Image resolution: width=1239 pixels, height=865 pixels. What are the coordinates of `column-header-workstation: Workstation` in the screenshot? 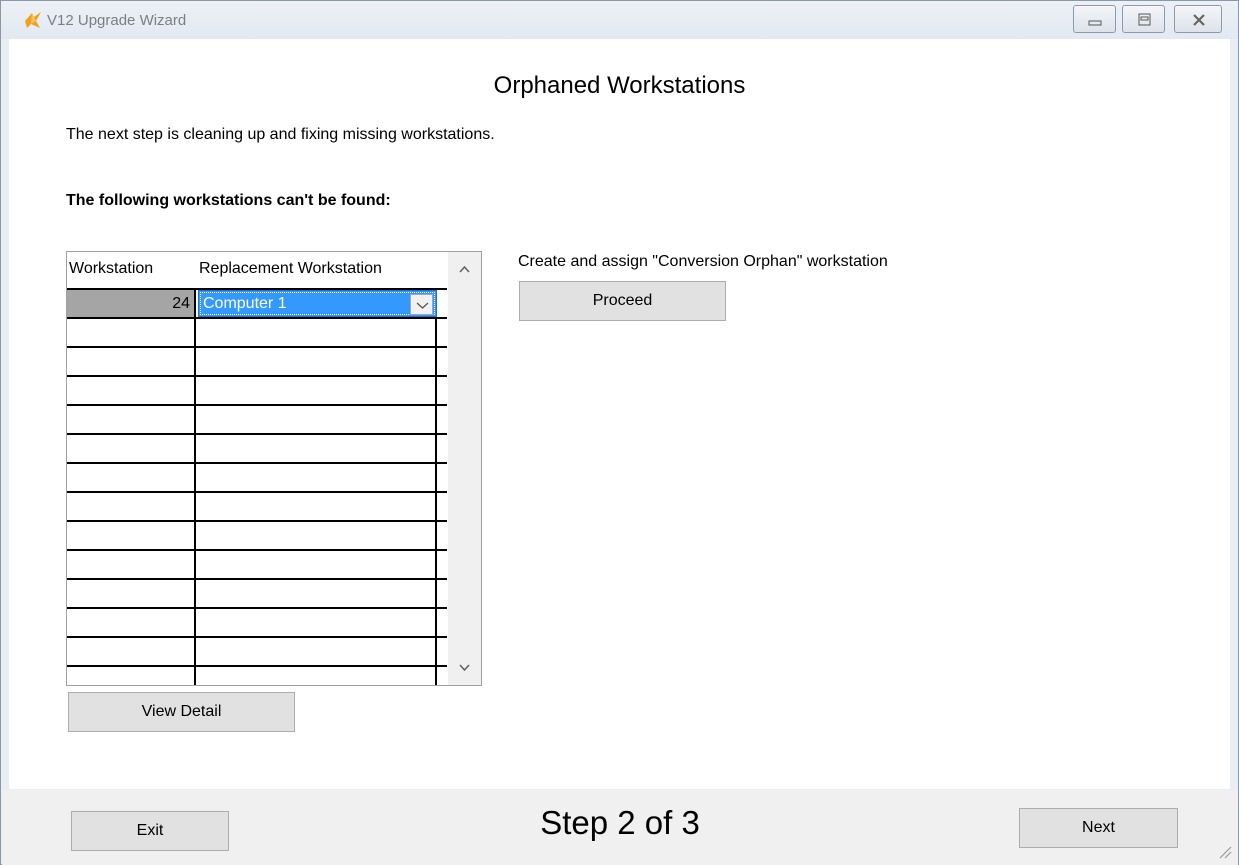 It's located at (111, 268).